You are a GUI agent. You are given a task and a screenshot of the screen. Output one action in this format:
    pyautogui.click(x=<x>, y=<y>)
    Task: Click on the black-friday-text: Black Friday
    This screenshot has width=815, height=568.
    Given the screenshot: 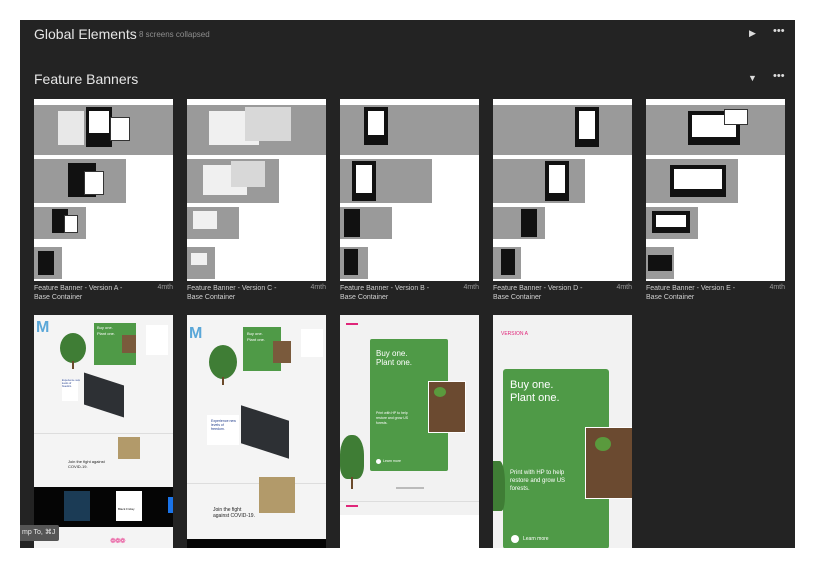 What is the action you would take?
    pyautogui.click(x=126, y=509)
    